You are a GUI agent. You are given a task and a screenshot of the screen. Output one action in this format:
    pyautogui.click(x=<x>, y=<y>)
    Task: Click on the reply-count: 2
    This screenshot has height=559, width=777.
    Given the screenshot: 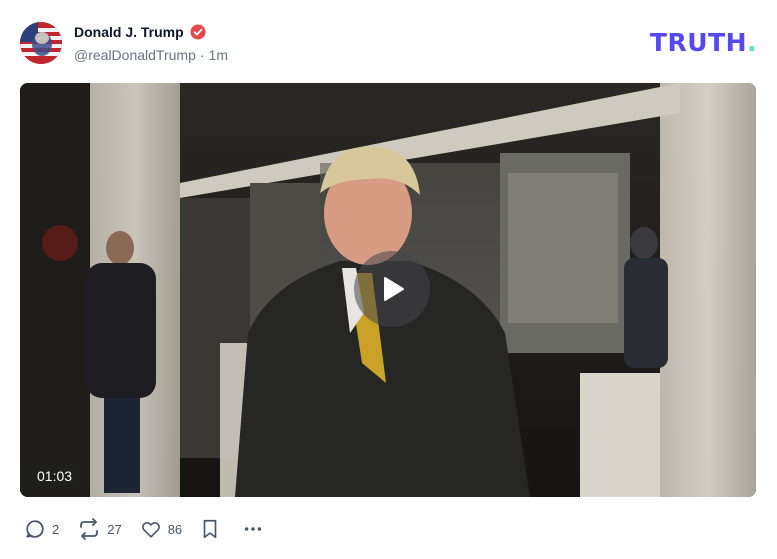 What is the action you would take?
    pyautogui.click(x=56, y=529)
    